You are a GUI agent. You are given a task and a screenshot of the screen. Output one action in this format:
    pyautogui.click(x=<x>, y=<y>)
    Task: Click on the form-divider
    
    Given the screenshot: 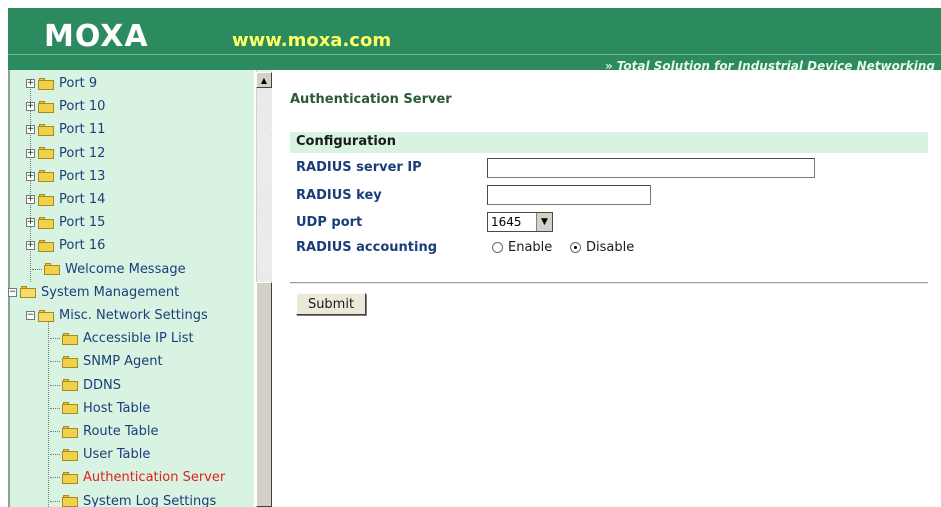 What is the action you would take?
    pyautogui.click(x=609, y=283)
    